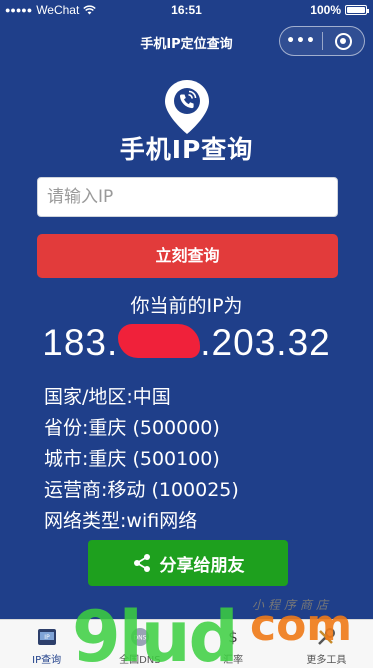 This screenshot has height=668, width=373. What do you see at coordinates (292, 605) in the screenshot?
I see `watermark-caption: 小程序商店` at bounding box center [292, 605].